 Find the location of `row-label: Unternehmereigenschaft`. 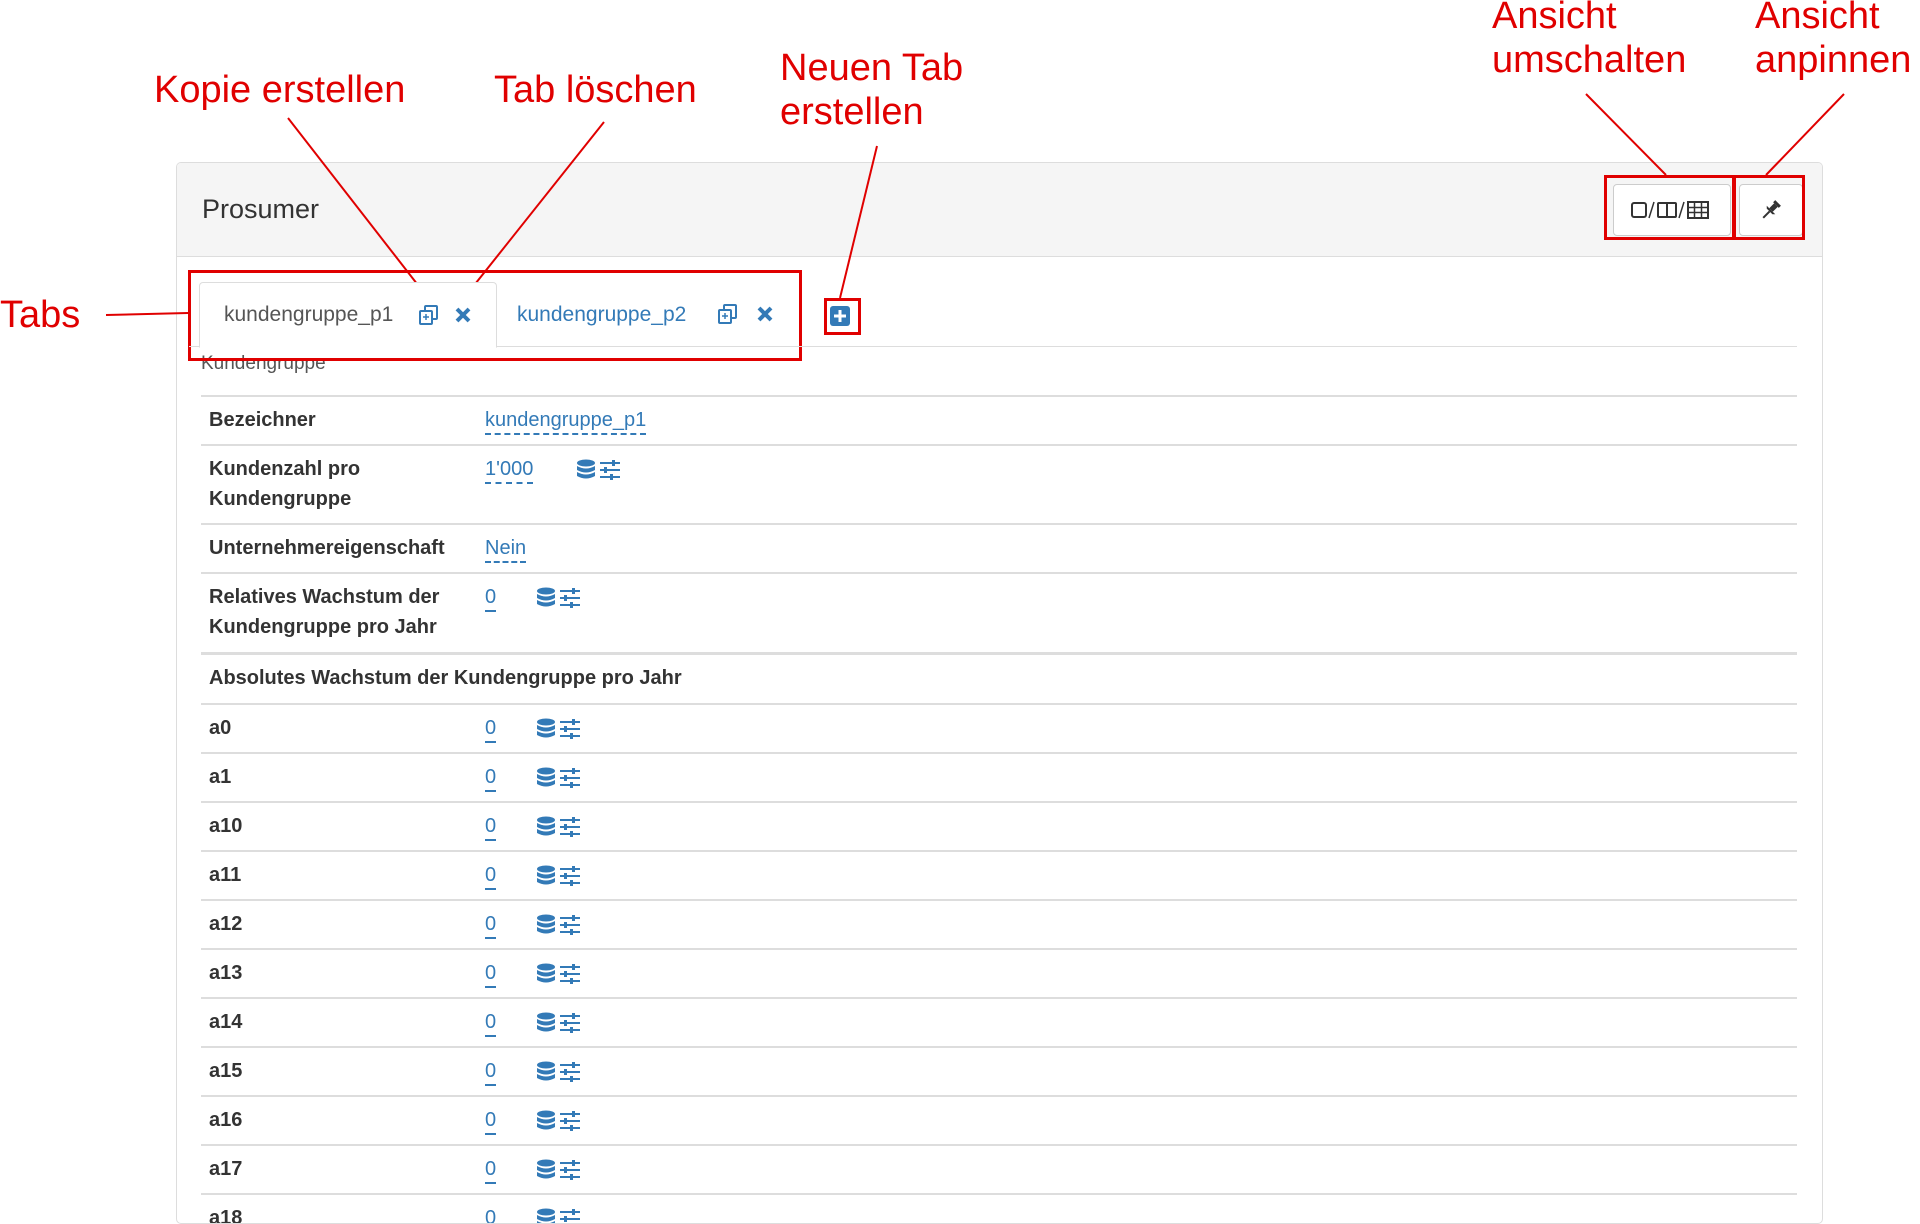

row-label: Unternehmereigenschaft is located at coordinates (327, 548).